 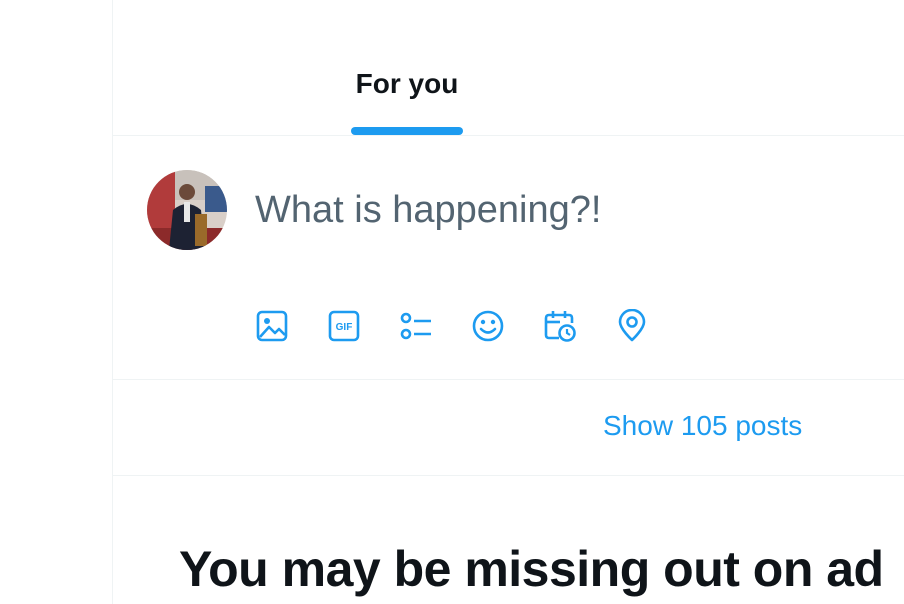 What do you see at coordinates (407, 131) in the screenshot?
I see `tab-active-indicator` at bounding box center [407, 131].